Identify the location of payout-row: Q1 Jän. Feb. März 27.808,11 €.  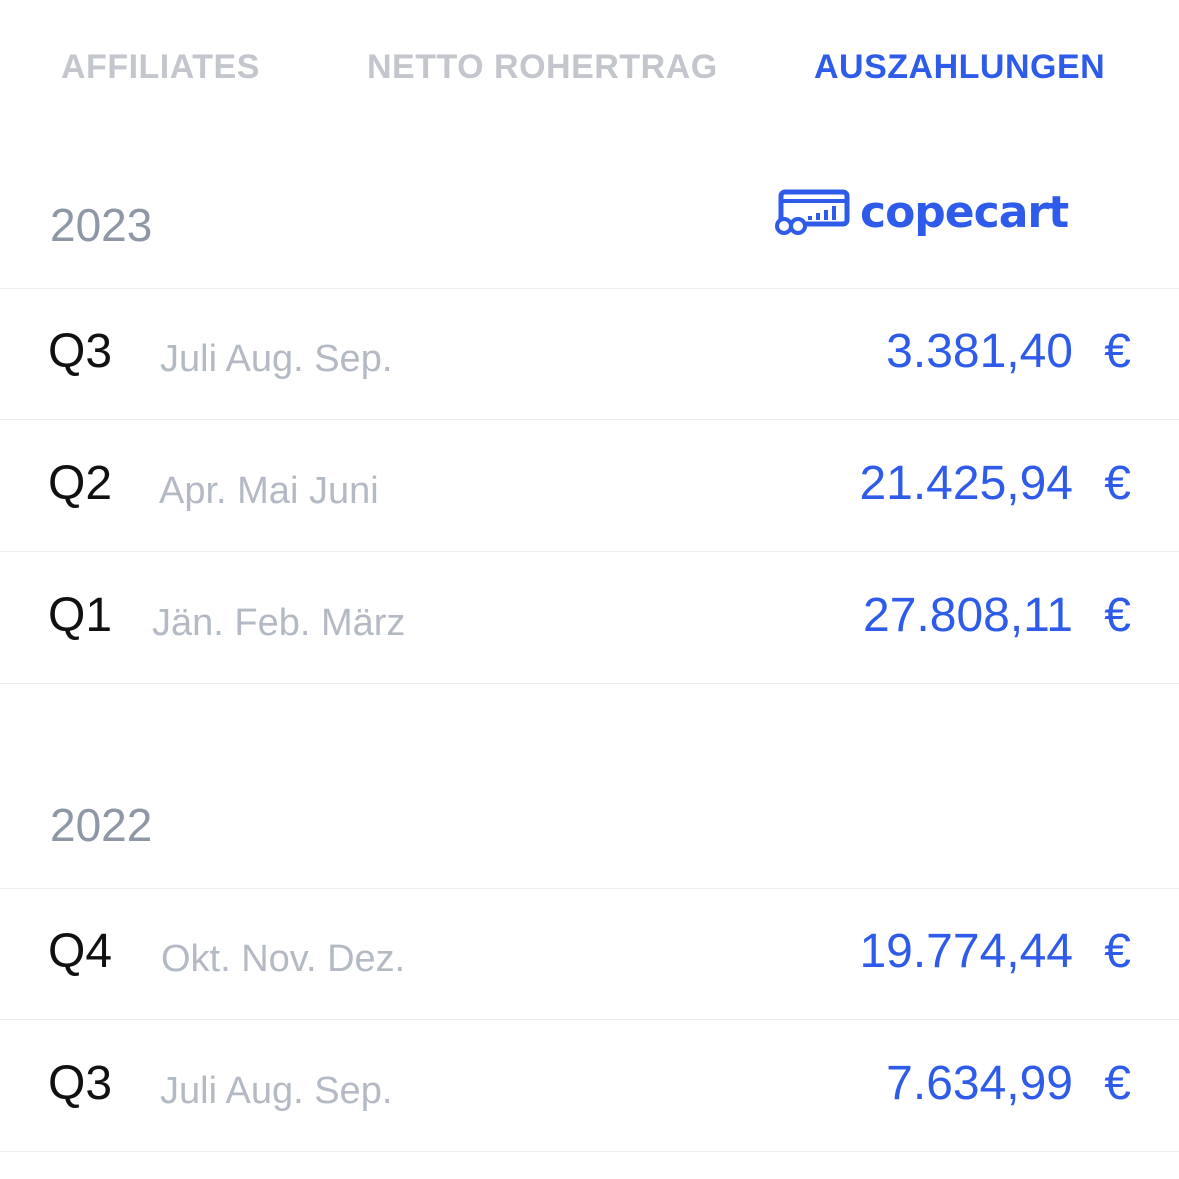
(589, 618).